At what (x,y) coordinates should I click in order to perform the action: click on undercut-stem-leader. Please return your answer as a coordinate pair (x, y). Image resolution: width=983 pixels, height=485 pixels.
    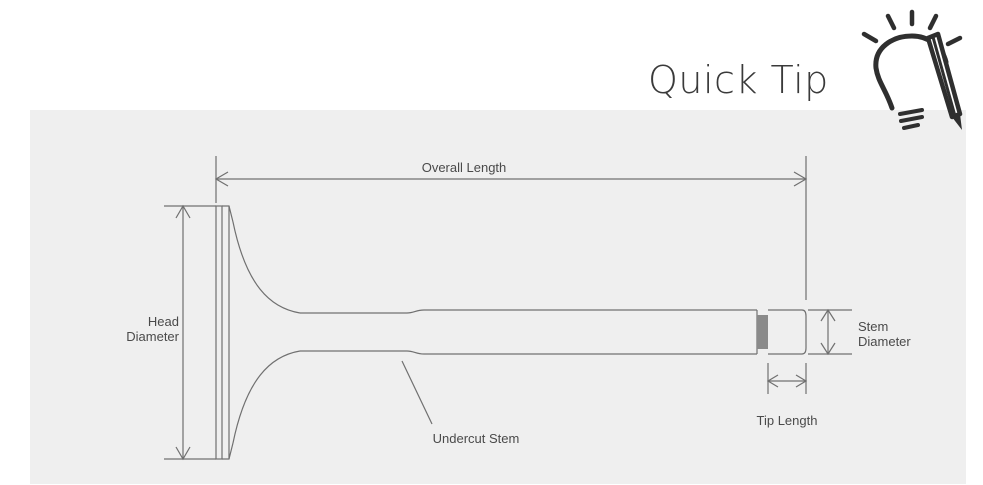
    Looking at the image, I should click on (417, 392).